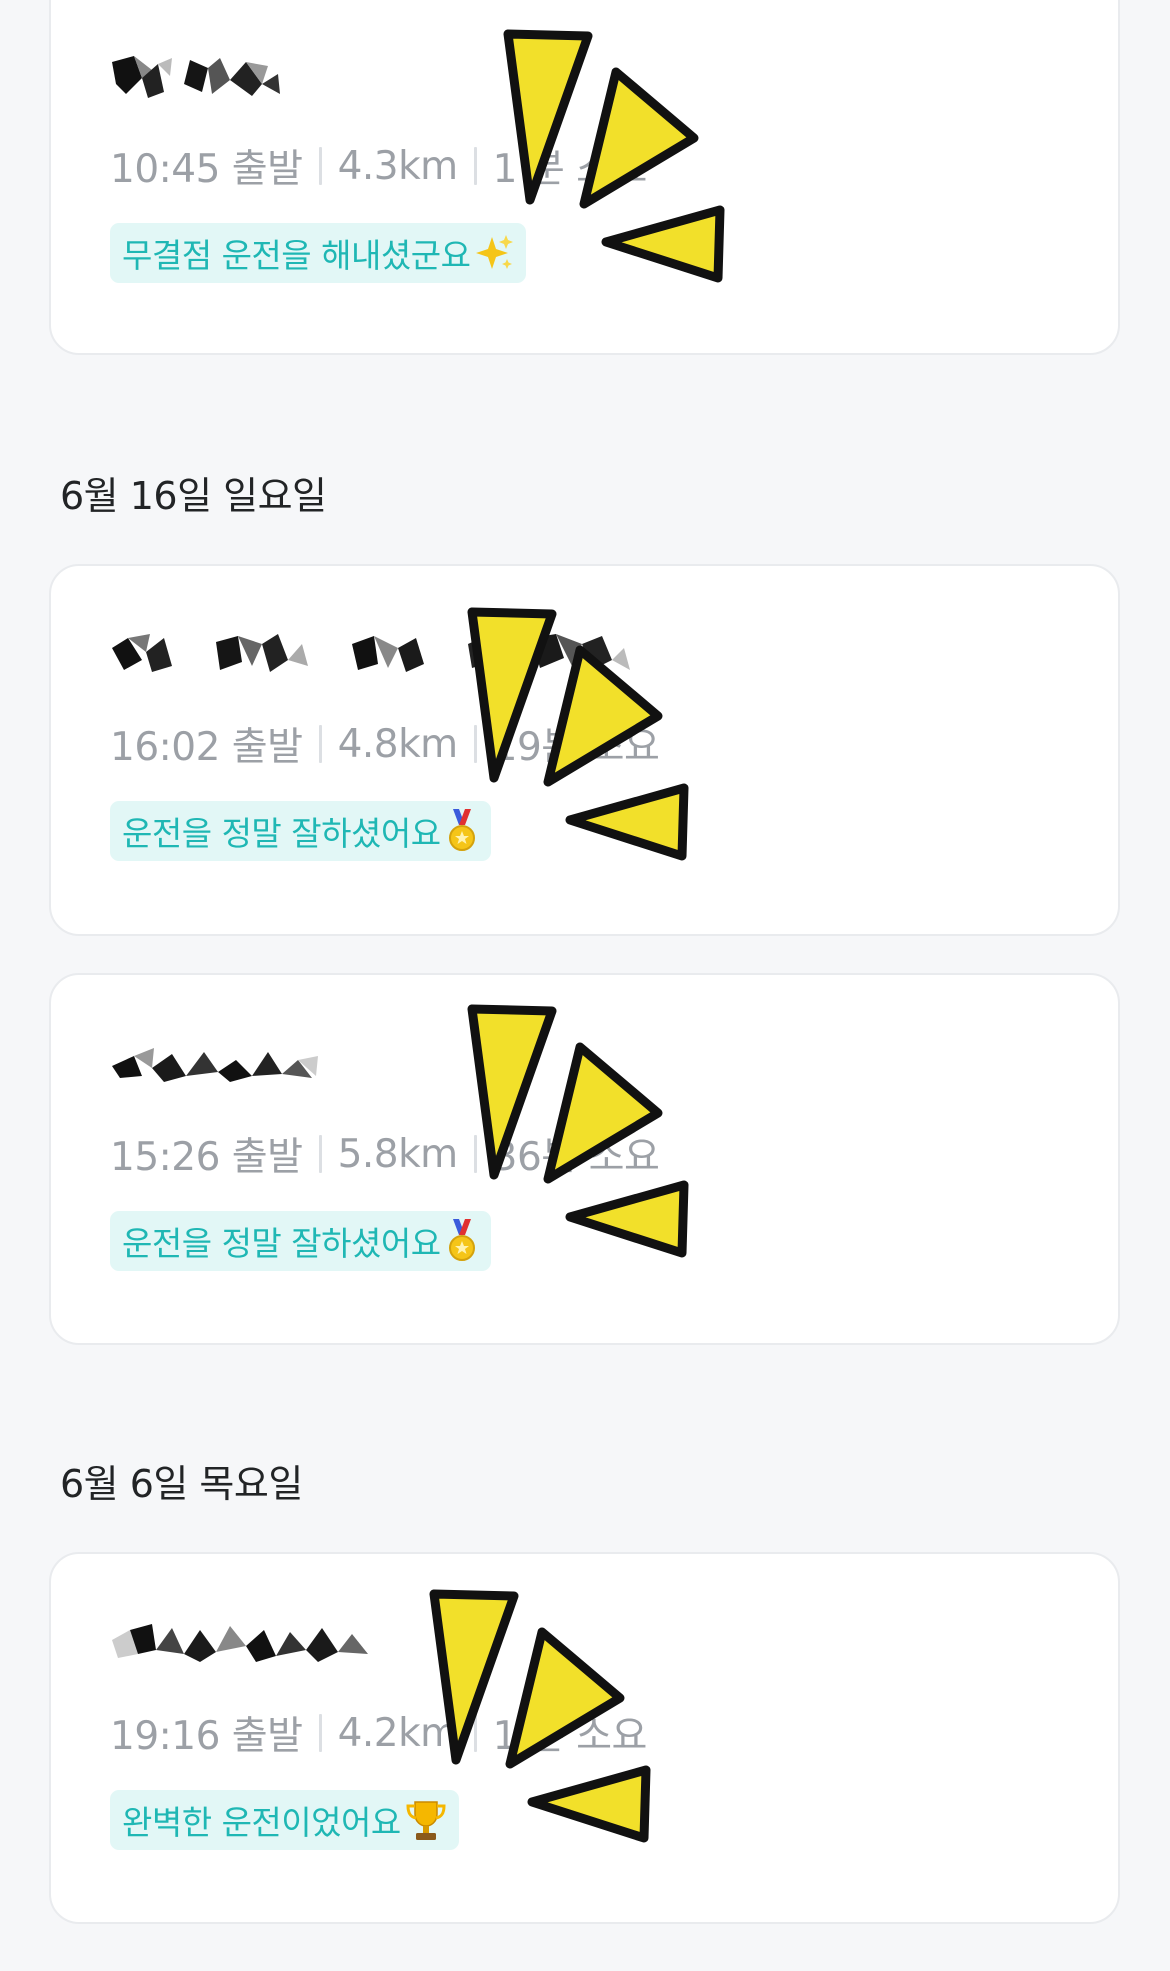 The height and width of the screenshot is (1971, 1170). Describe the element at coordinates (206, 747) in the screenshot. I see `depart-time: 16:02 출발` at that location.